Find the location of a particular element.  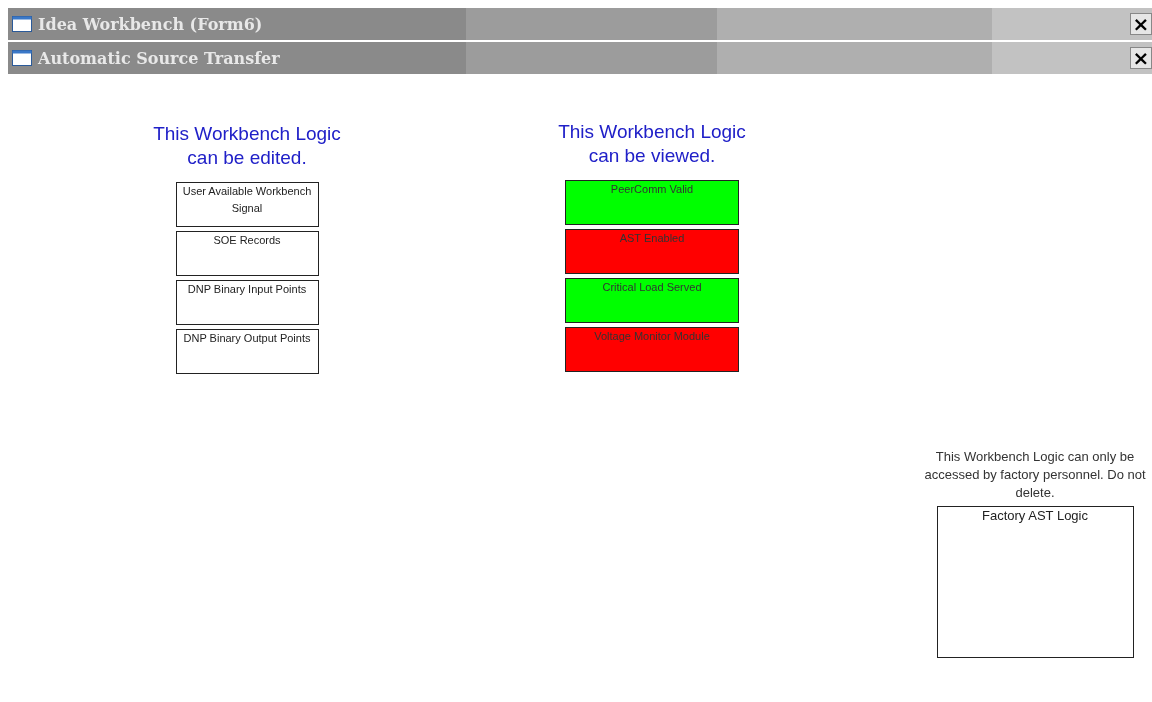

logic-block: Factory AST Logic is located at coordinates (1035, 582).